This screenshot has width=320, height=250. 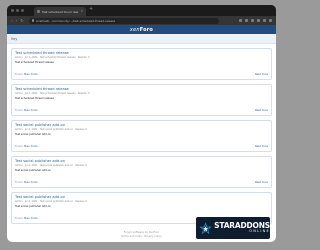 What do you see at coordinates (141, 10) in the screenshot?
I see `tab-strip: Test scheduled forum release ✕ +` at bounding box center [141, 10].